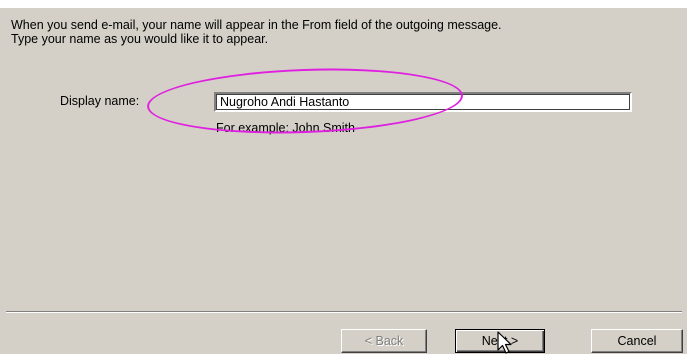 The height and width of the screenshot is (355, 692). What do you see at coordinates (100, 101) in the screenshot?
I see `display-name-label: Display name:` at bounding box center [100, 101].